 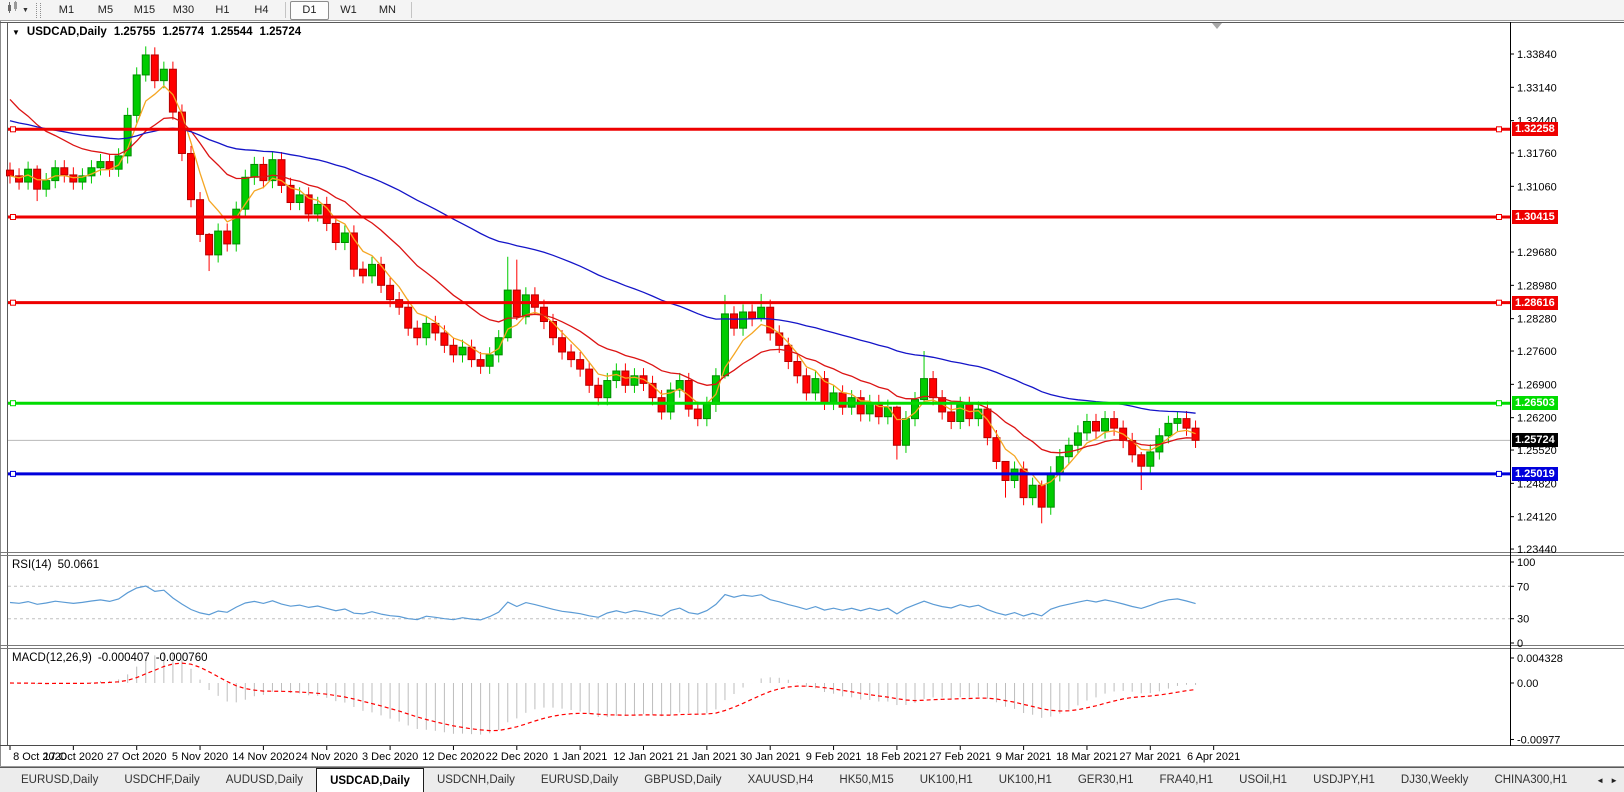 I want to click on chart-tab-dj30-weekly: DJ30,Weekly, so click(x=1435, y=780).